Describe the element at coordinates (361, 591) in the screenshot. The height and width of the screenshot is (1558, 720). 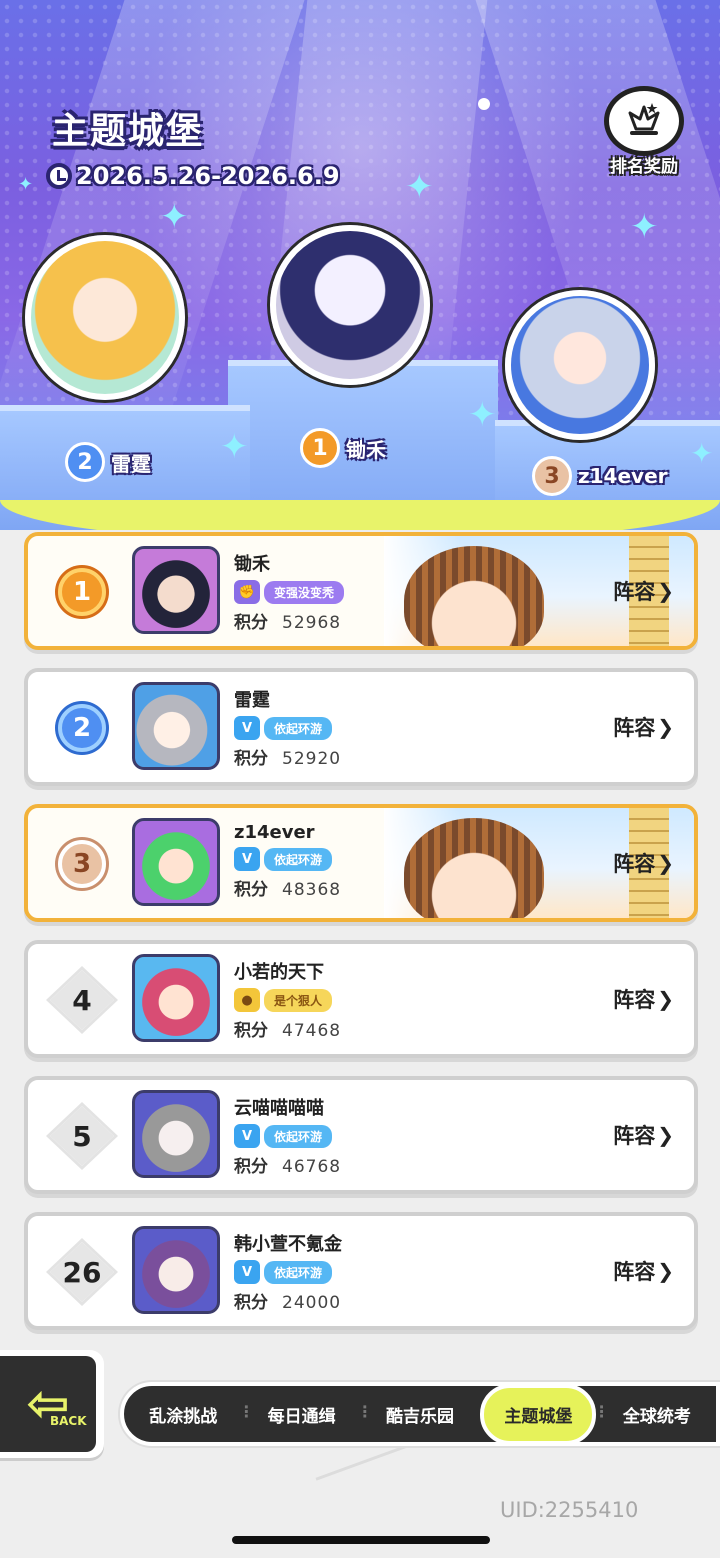
I see `rank-row: 1 锄禾 ✊ 变强没变秃 积分 52968 阵容 ❯` at that location.